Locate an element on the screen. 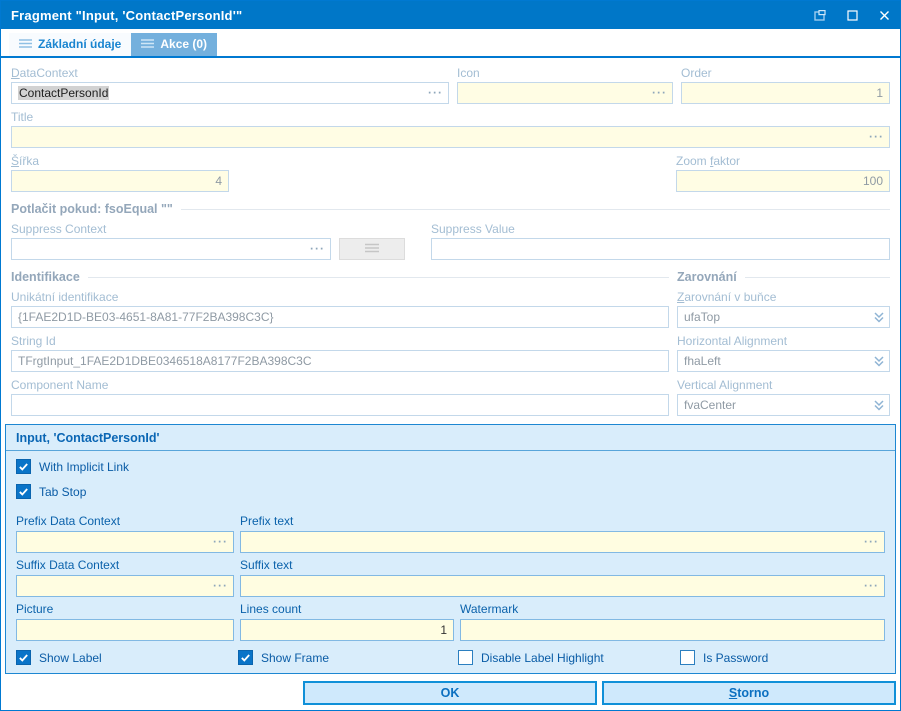 Image resolution: width=901 pixels, height=711 pixels. tab-akce: Akce (0) is located at coordinates (174, 44).